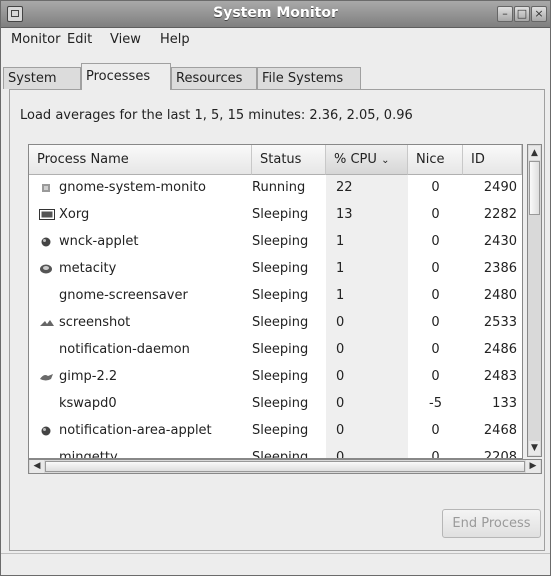 This screenshot has height=576, width=551. What do you see at coordinates (533, 466) in the screenshot?
I see `scroll-right-icon: ▶` at bounding box center [533, 466].